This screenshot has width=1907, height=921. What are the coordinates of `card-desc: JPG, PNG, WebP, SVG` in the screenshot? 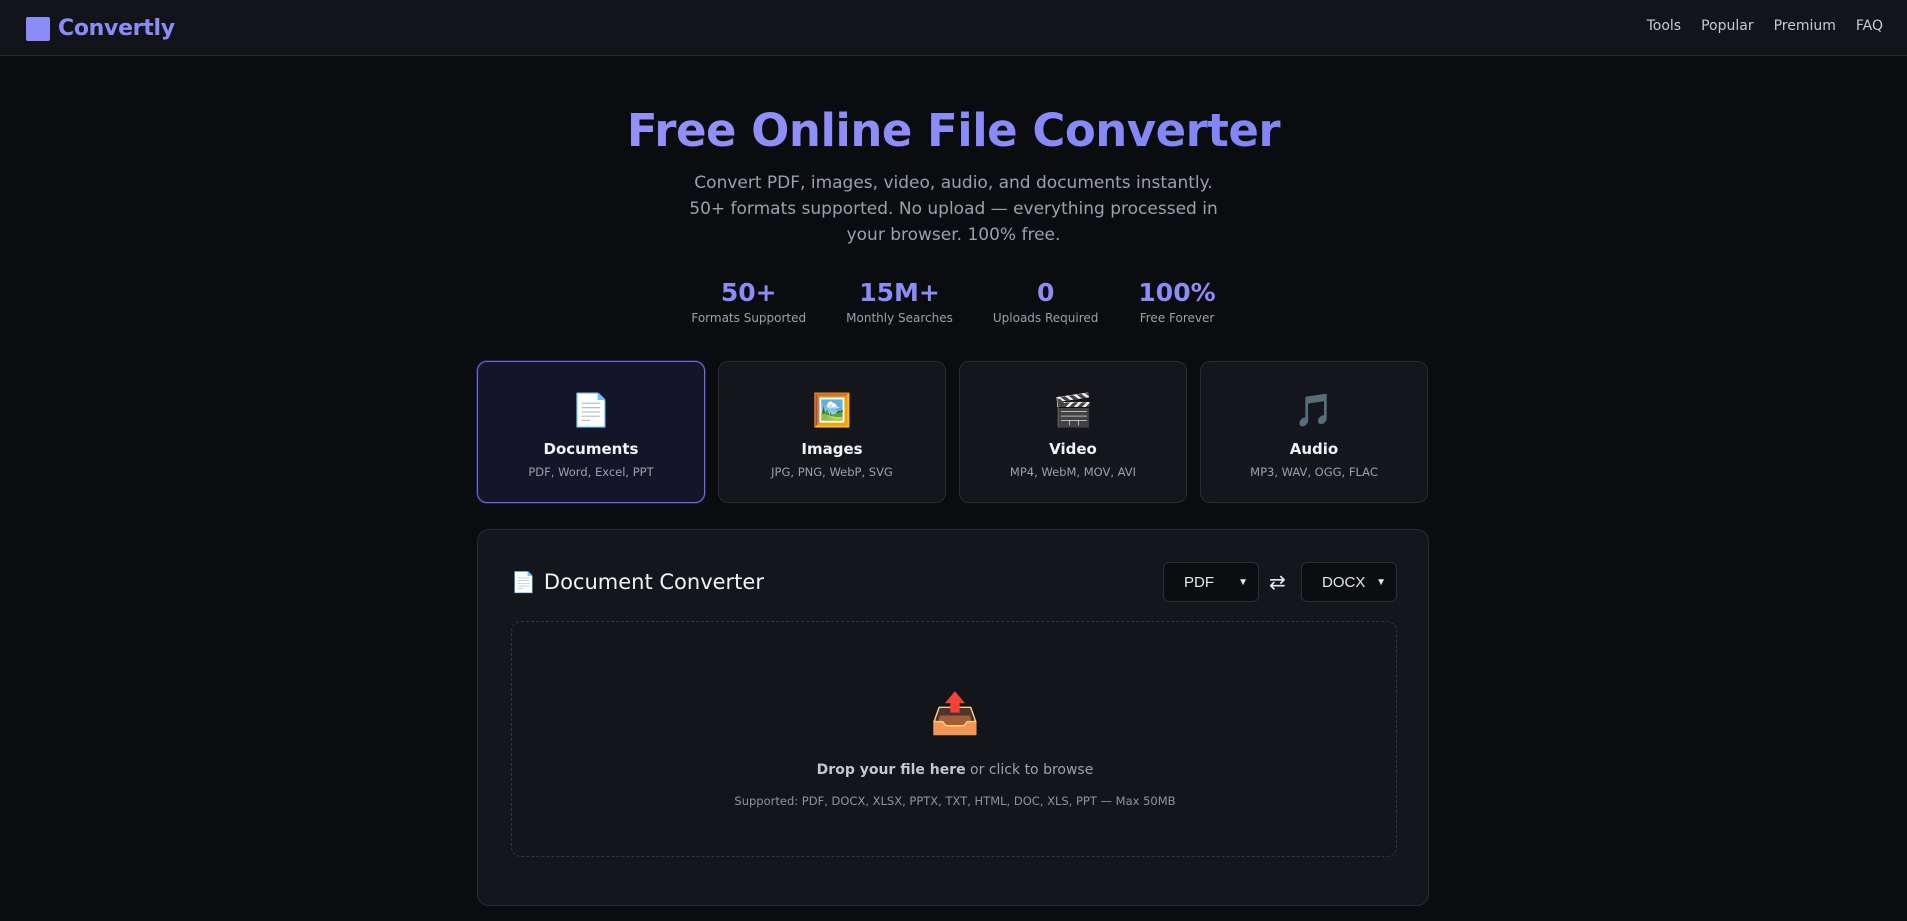 It's located at (832, 472).